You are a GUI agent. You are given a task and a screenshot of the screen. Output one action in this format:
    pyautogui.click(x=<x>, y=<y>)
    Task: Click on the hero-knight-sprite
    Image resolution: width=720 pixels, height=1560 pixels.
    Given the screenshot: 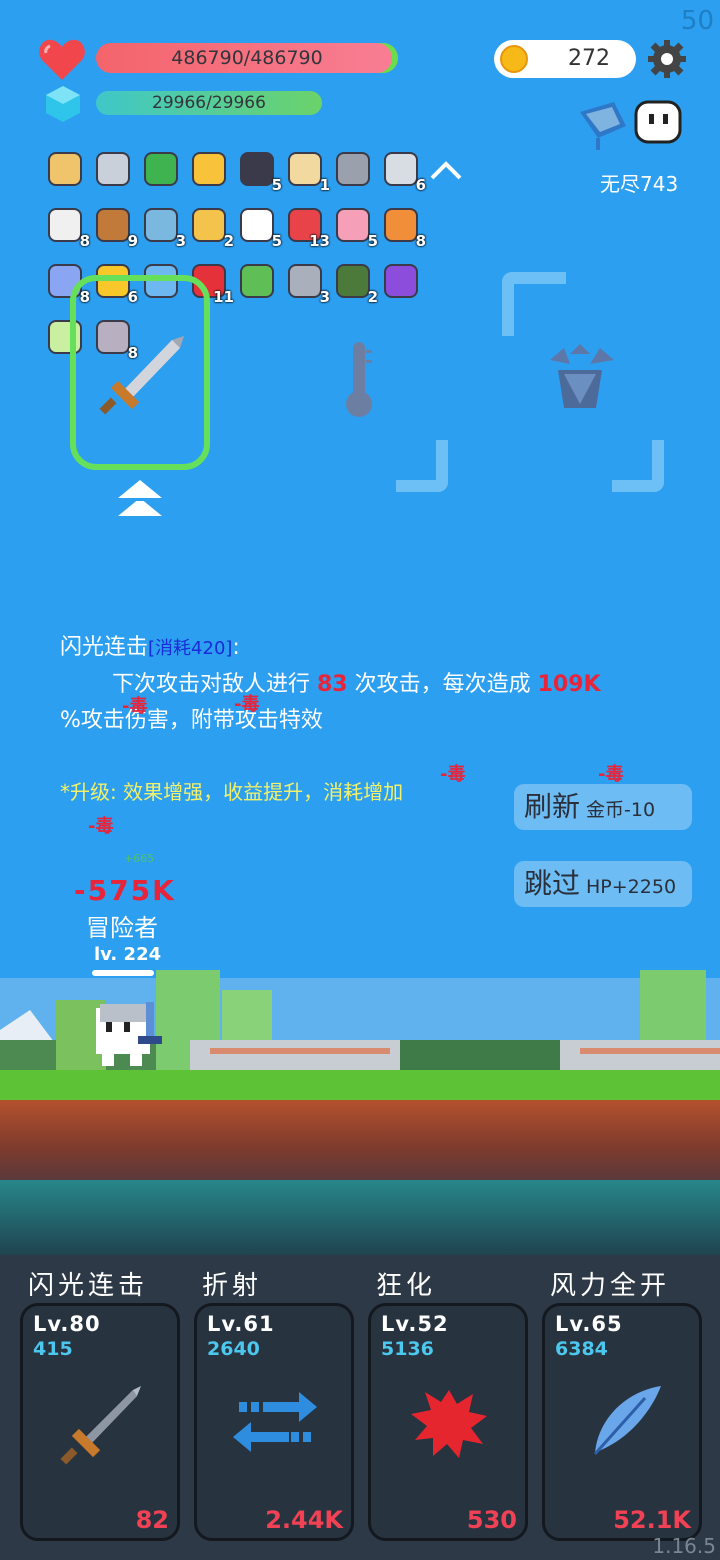 What is the action you would take?
    pyautogui.click(x=130, y=1033)
    